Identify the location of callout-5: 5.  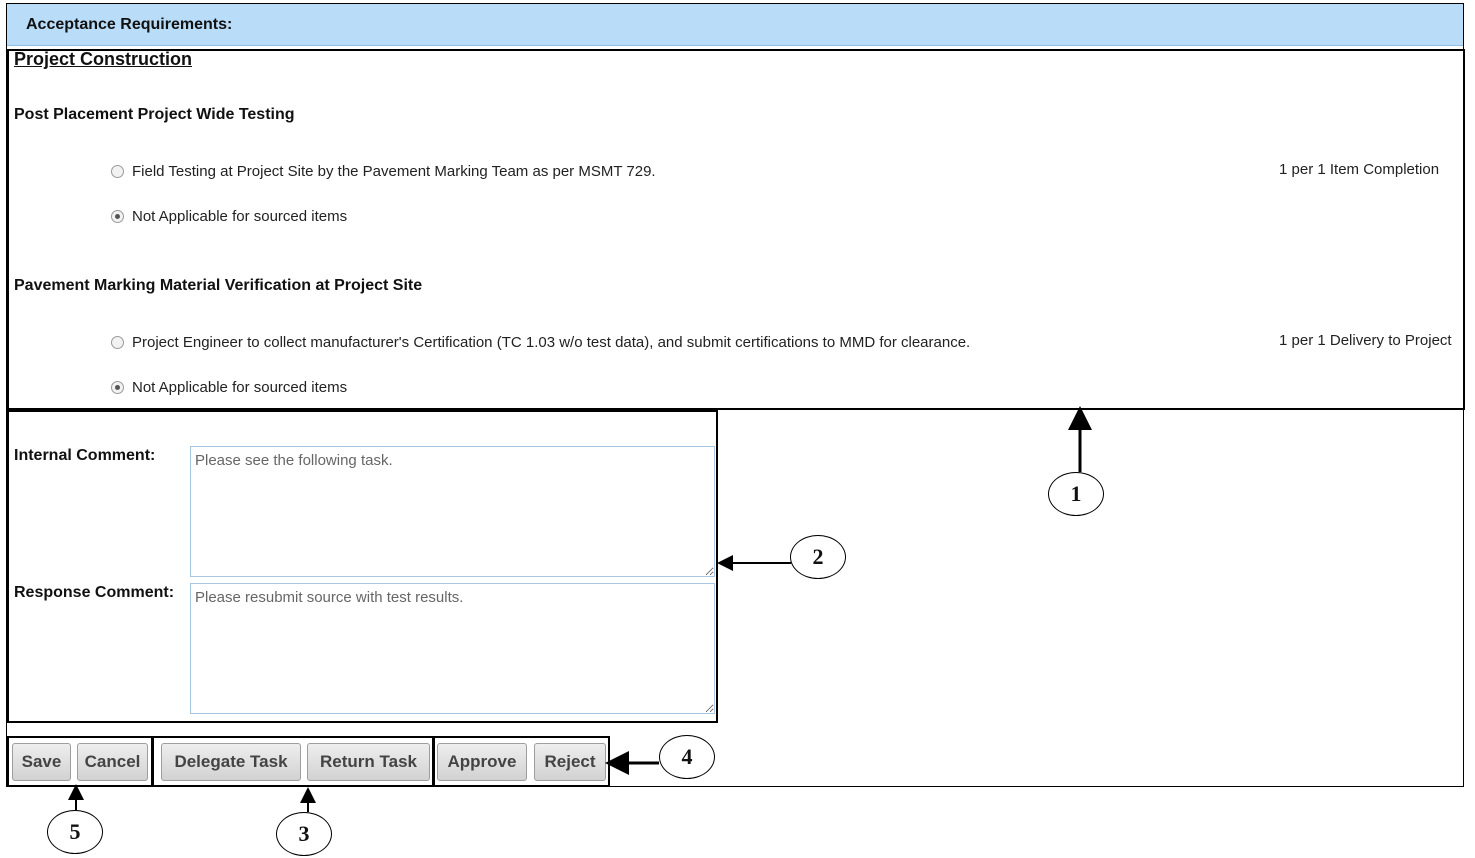
(75, 832).